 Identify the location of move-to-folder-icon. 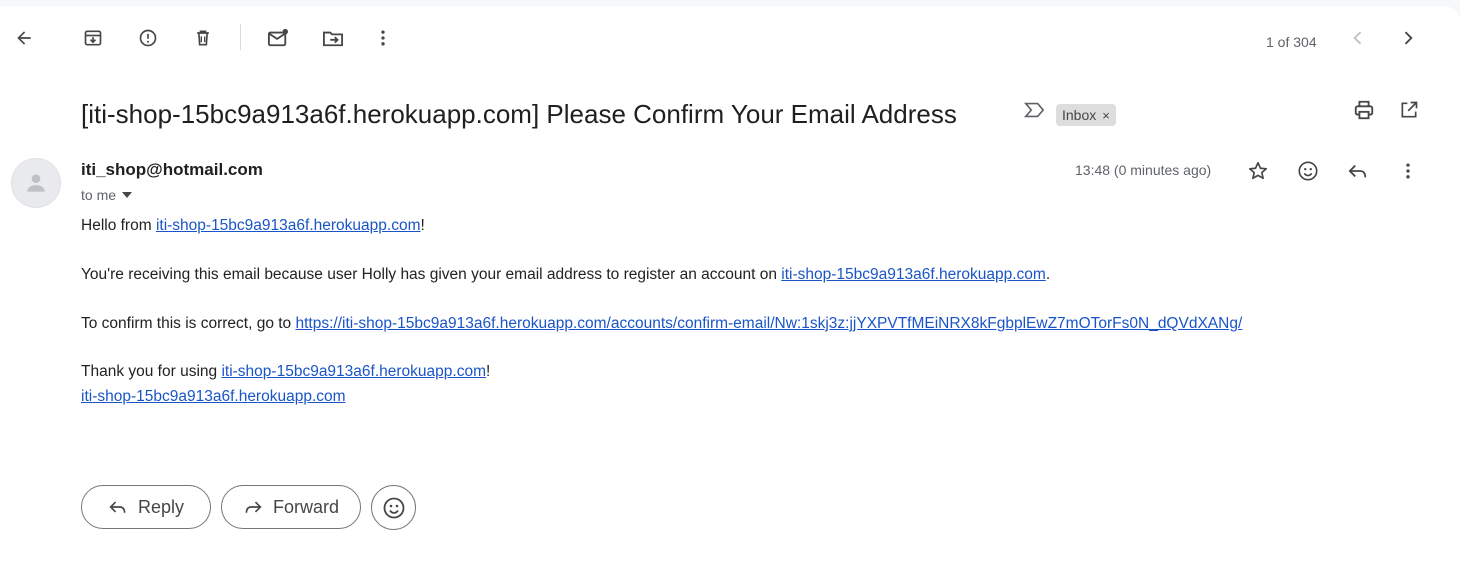
(333, 39).